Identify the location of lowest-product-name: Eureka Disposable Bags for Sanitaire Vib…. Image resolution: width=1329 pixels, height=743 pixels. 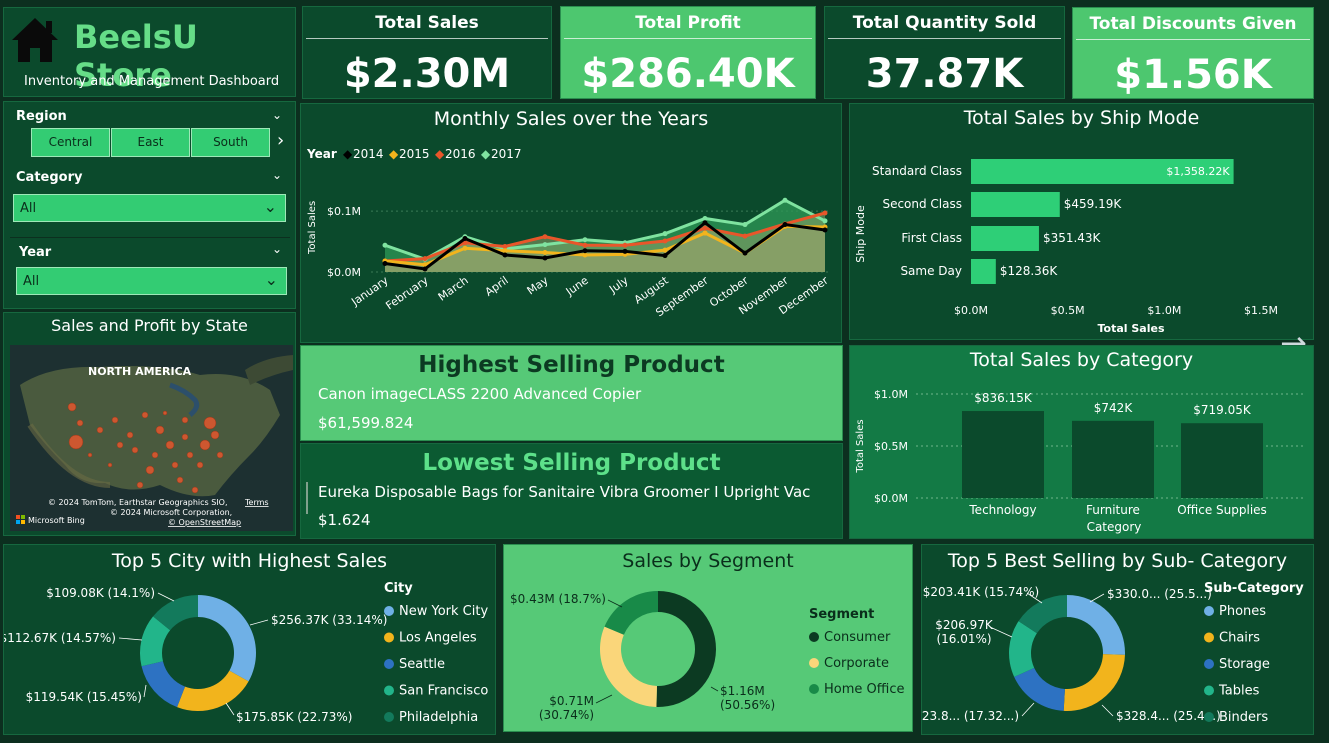
(564, 492).